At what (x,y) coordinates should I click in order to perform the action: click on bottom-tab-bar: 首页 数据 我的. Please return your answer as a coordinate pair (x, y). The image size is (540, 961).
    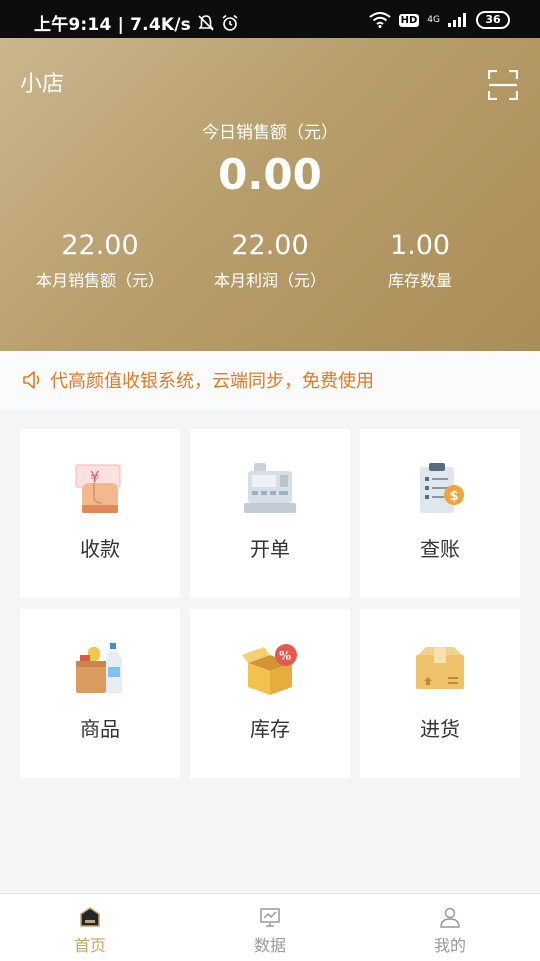
    Looking at the image, I should click on (270, 927).